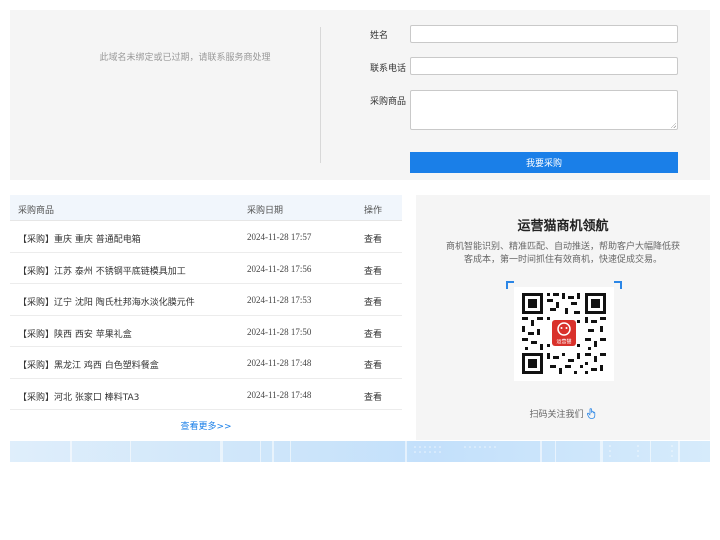  What do you see at coordinates (206, 208) in the screenshot?
I see `table-header: 采购商品 采购日期 操作` at bounding box center [206, 208].